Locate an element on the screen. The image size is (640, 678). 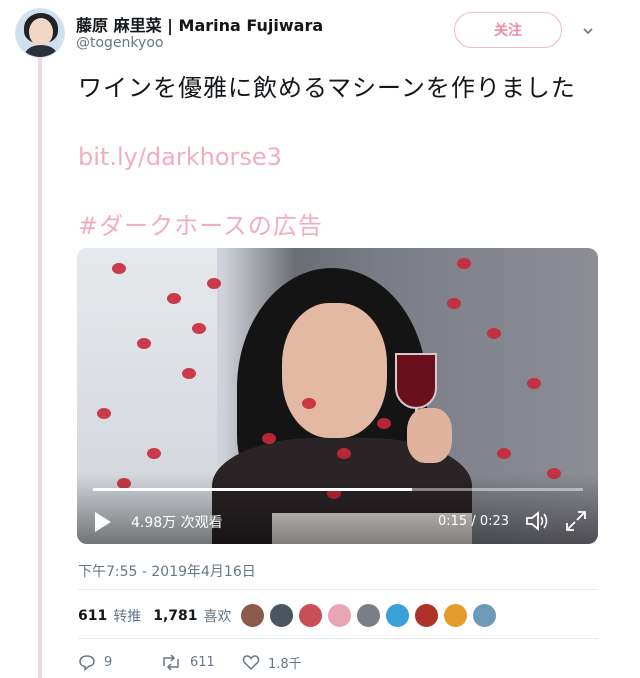
video-view-count: 4.98万 次观看 is located at coordinates (177, 523).